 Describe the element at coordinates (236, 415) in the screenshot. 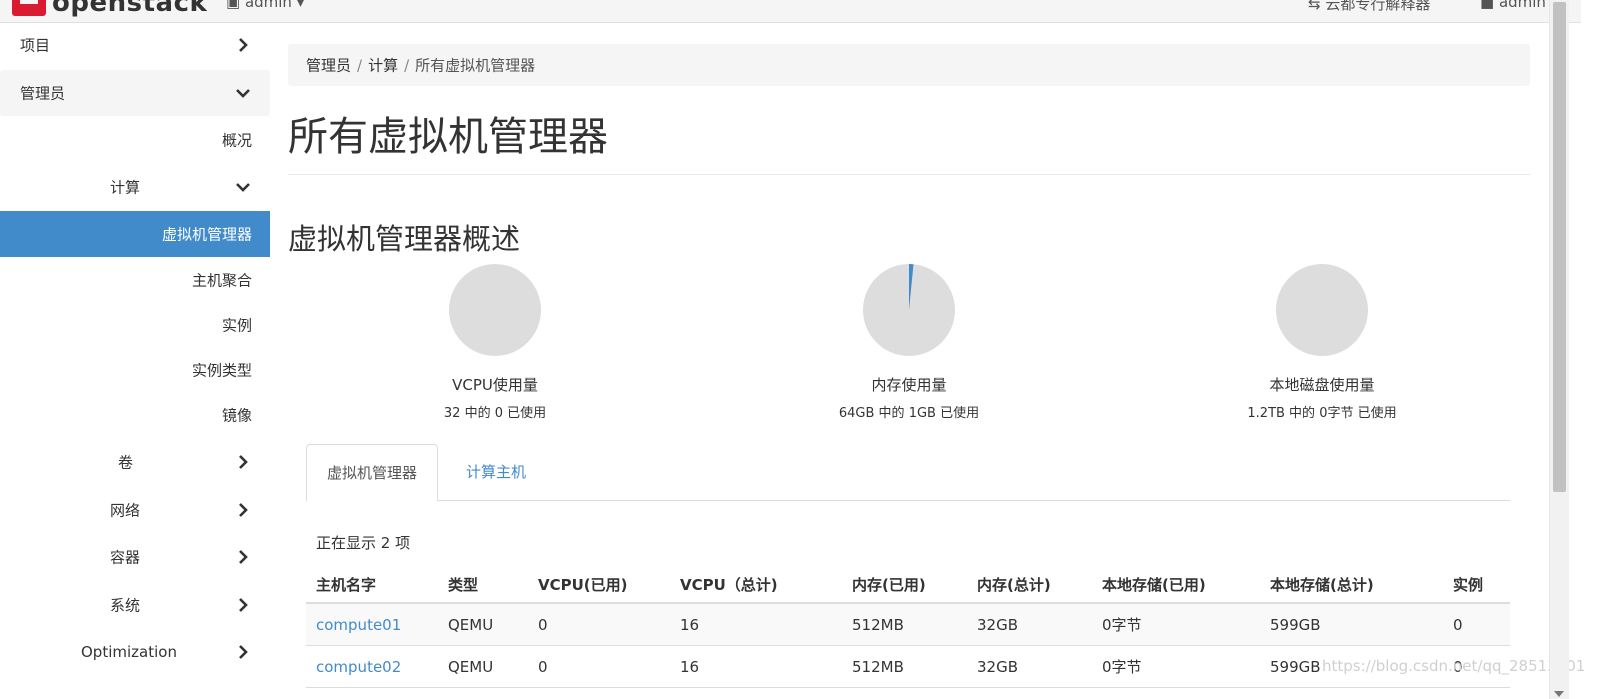

I see `sidebar-item-label: 镜像` at that location.